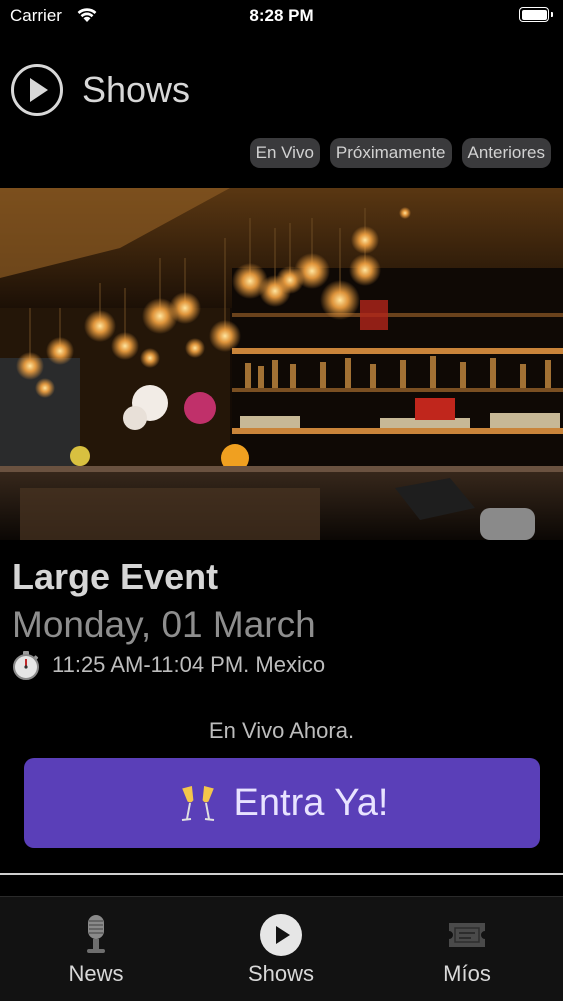  I want to click on status-bar: Carrier 8:28 PM, so click(281, 16).